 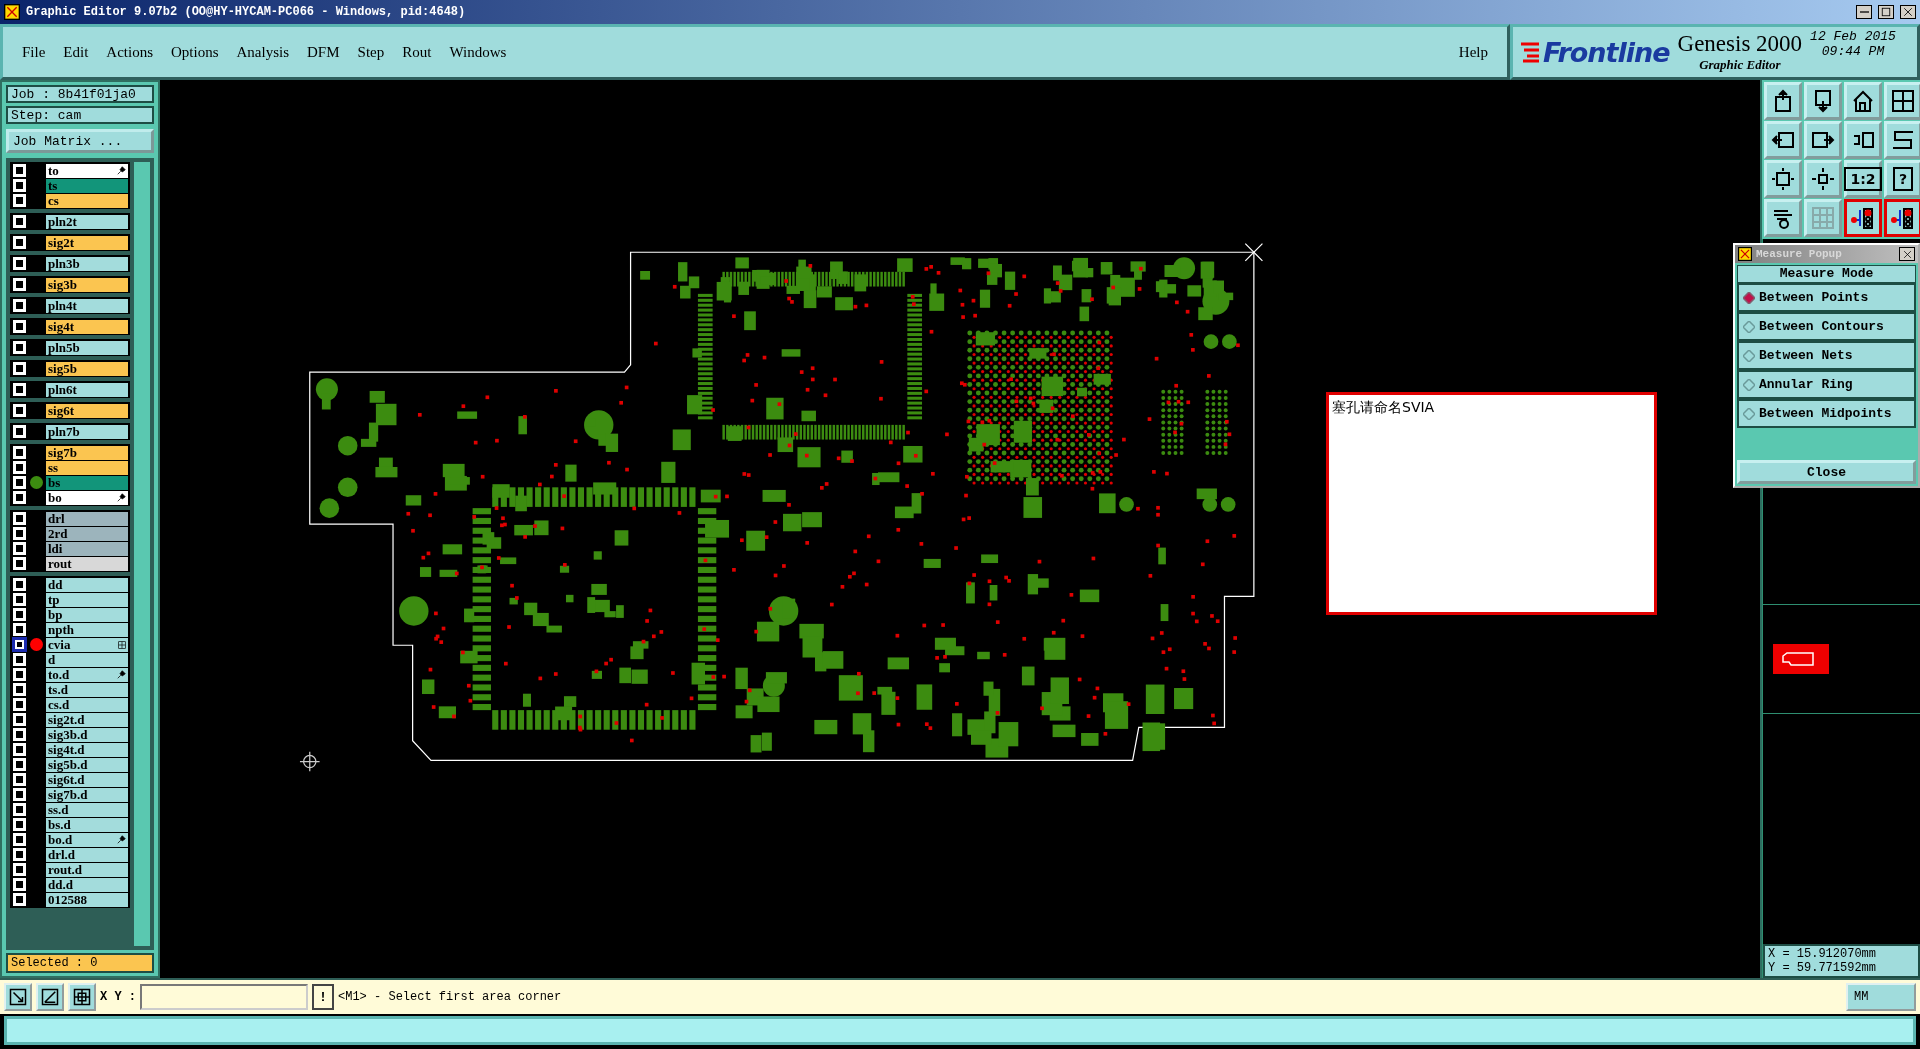 What do you see at coordinates (1473, 52) in the screenshot?
I see `help-menu: Help` at bounding box center [1473, 52].